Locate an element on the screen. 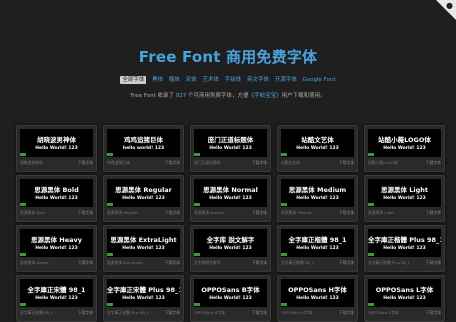 The width and height of the screenshot is (456, 322). card-footer: 全字庫正楷體 98_1 下载字体 is located at coordinates (317, 263).